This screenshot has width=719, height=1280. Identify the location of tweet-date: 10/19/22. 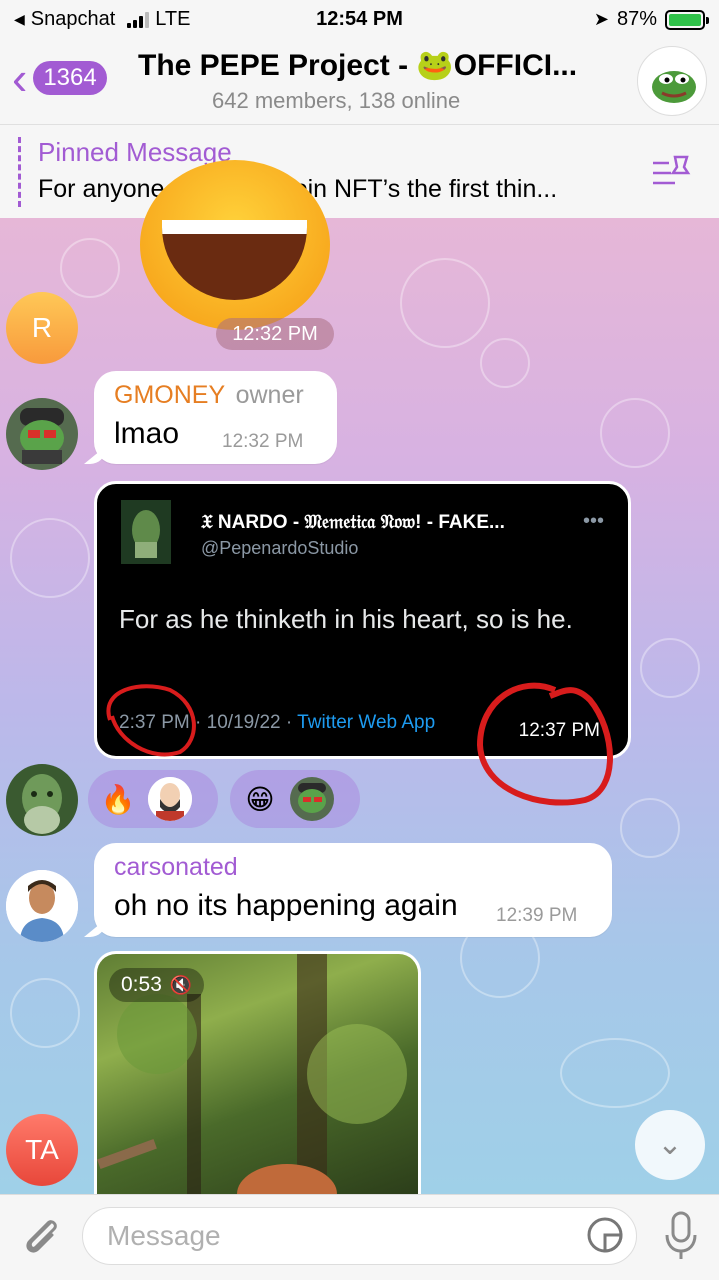
(243, 722).